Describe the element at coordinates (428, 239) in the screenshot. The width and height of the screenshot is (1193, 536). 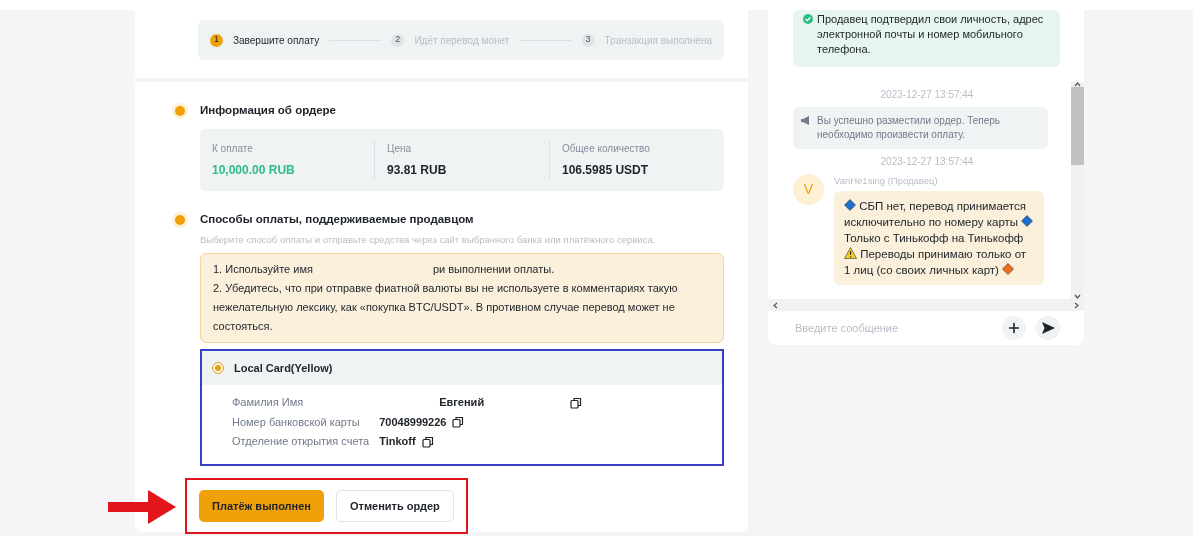
I see `hint-text: Выберите способ оплаты и отправьте средства через сайт выбранного банка или платёжного сервиса.` at that location.